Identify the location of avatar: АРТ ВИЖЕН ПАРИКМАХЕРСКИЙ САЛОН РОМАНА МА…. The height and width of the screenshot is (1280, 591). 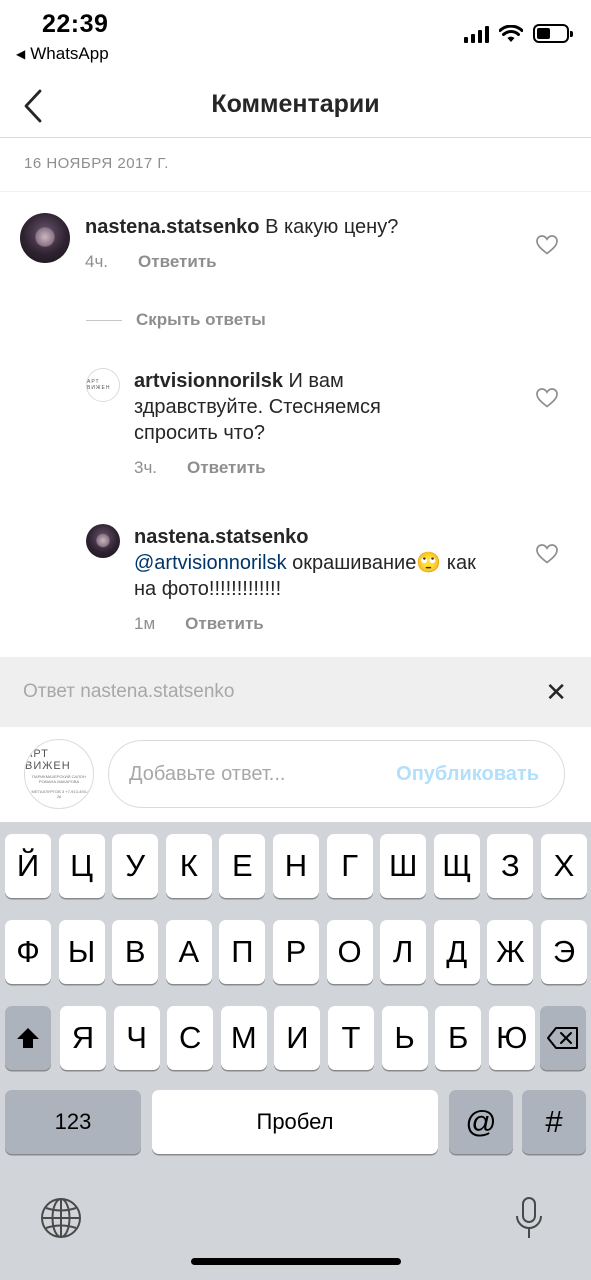
(59, 774).